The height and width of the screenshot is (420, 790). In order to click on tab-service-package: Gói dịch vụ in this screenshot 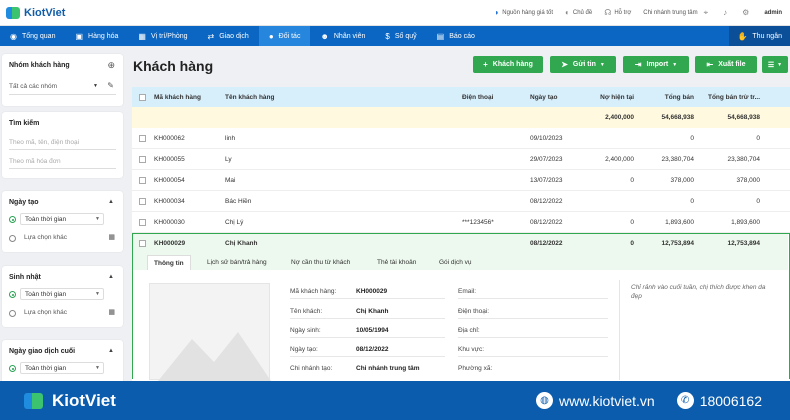, I will do `click(455, 262)`.